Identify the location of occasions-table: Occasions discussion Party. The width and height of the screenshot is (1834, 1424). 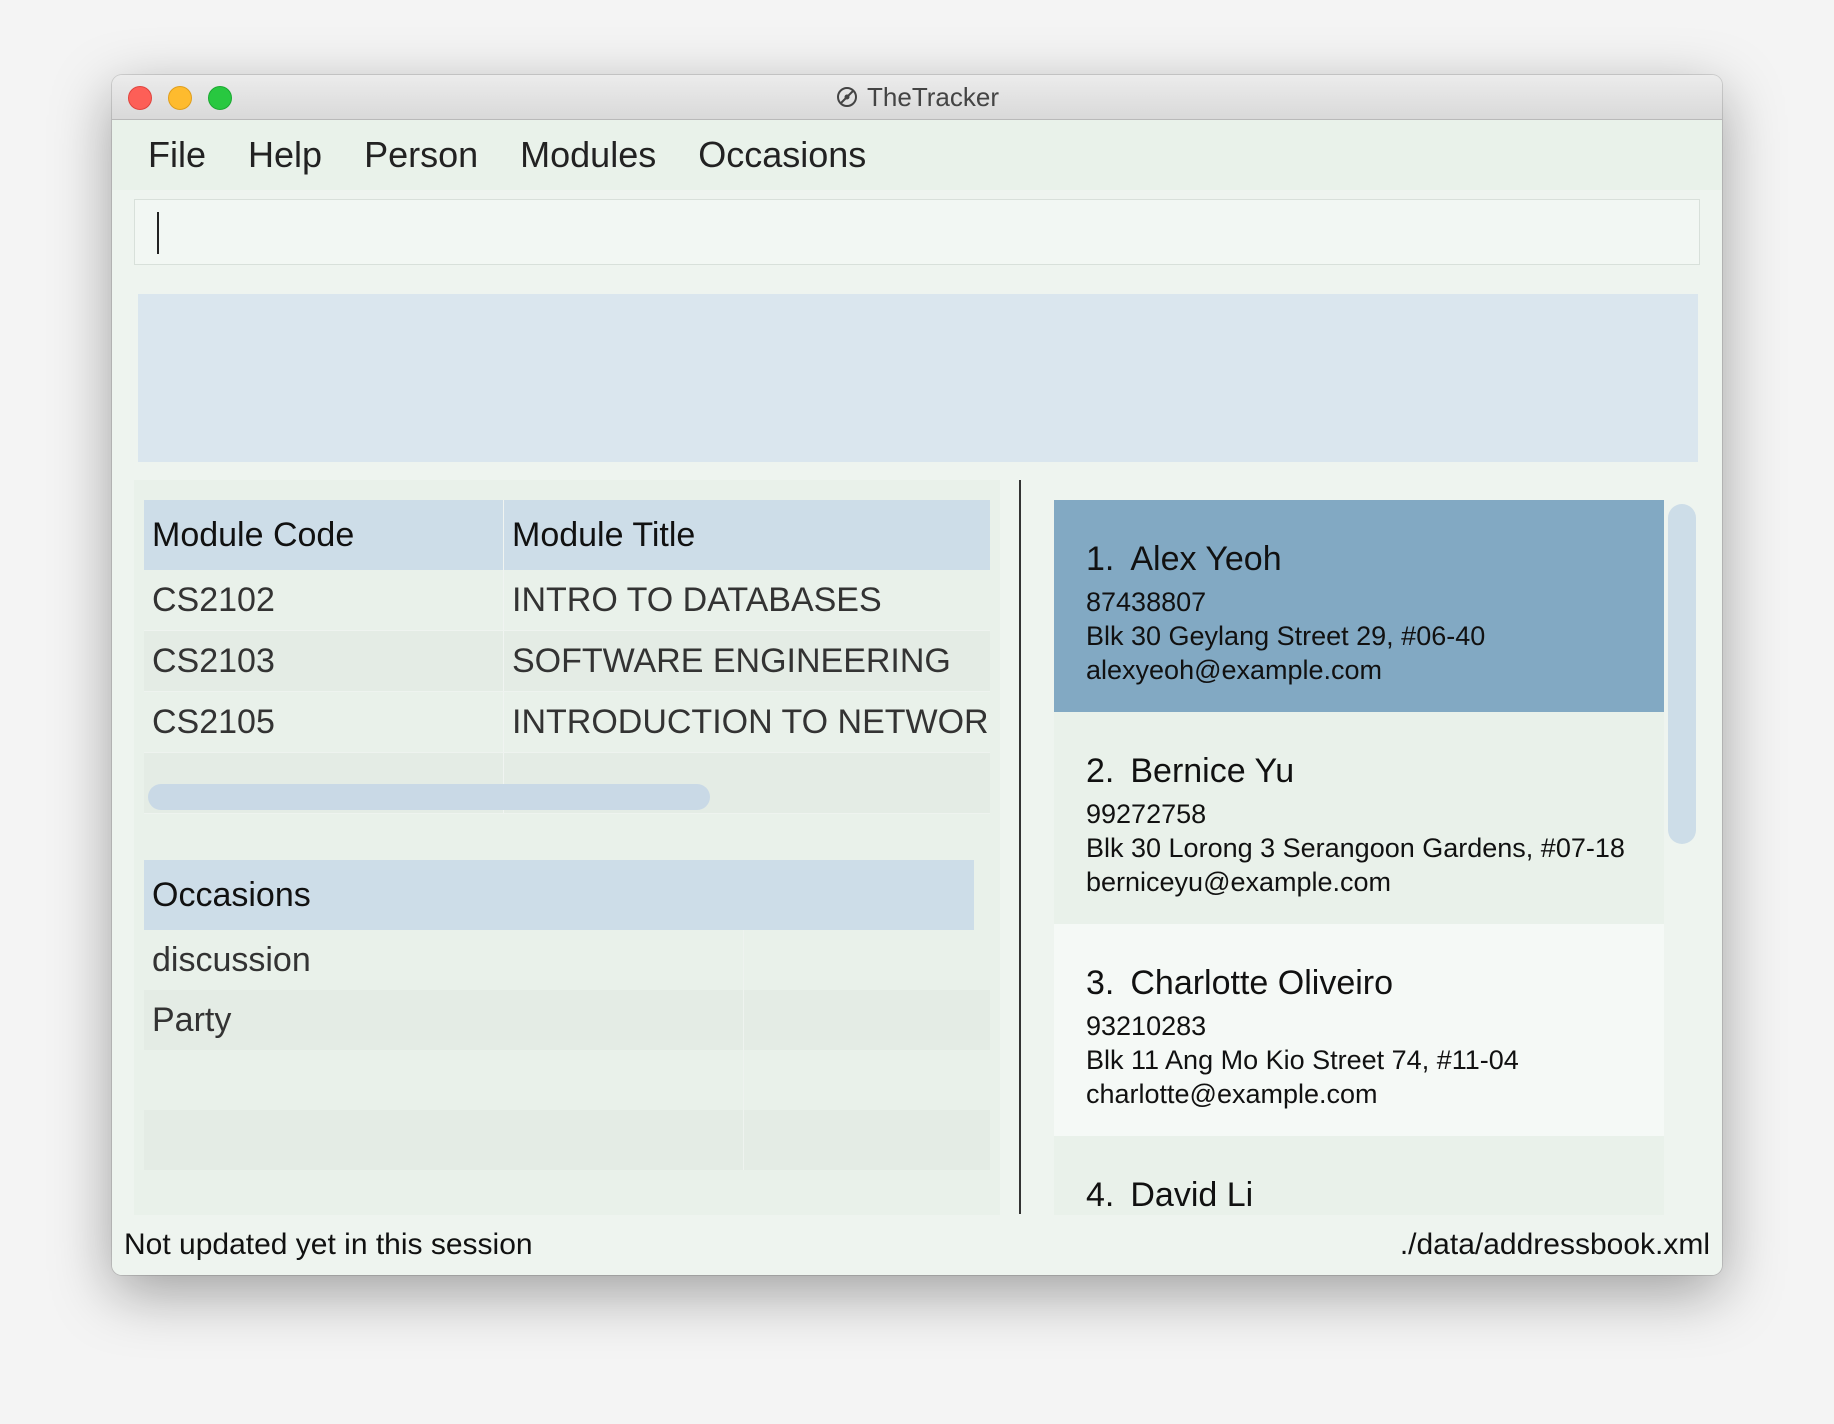
(567, 1015).